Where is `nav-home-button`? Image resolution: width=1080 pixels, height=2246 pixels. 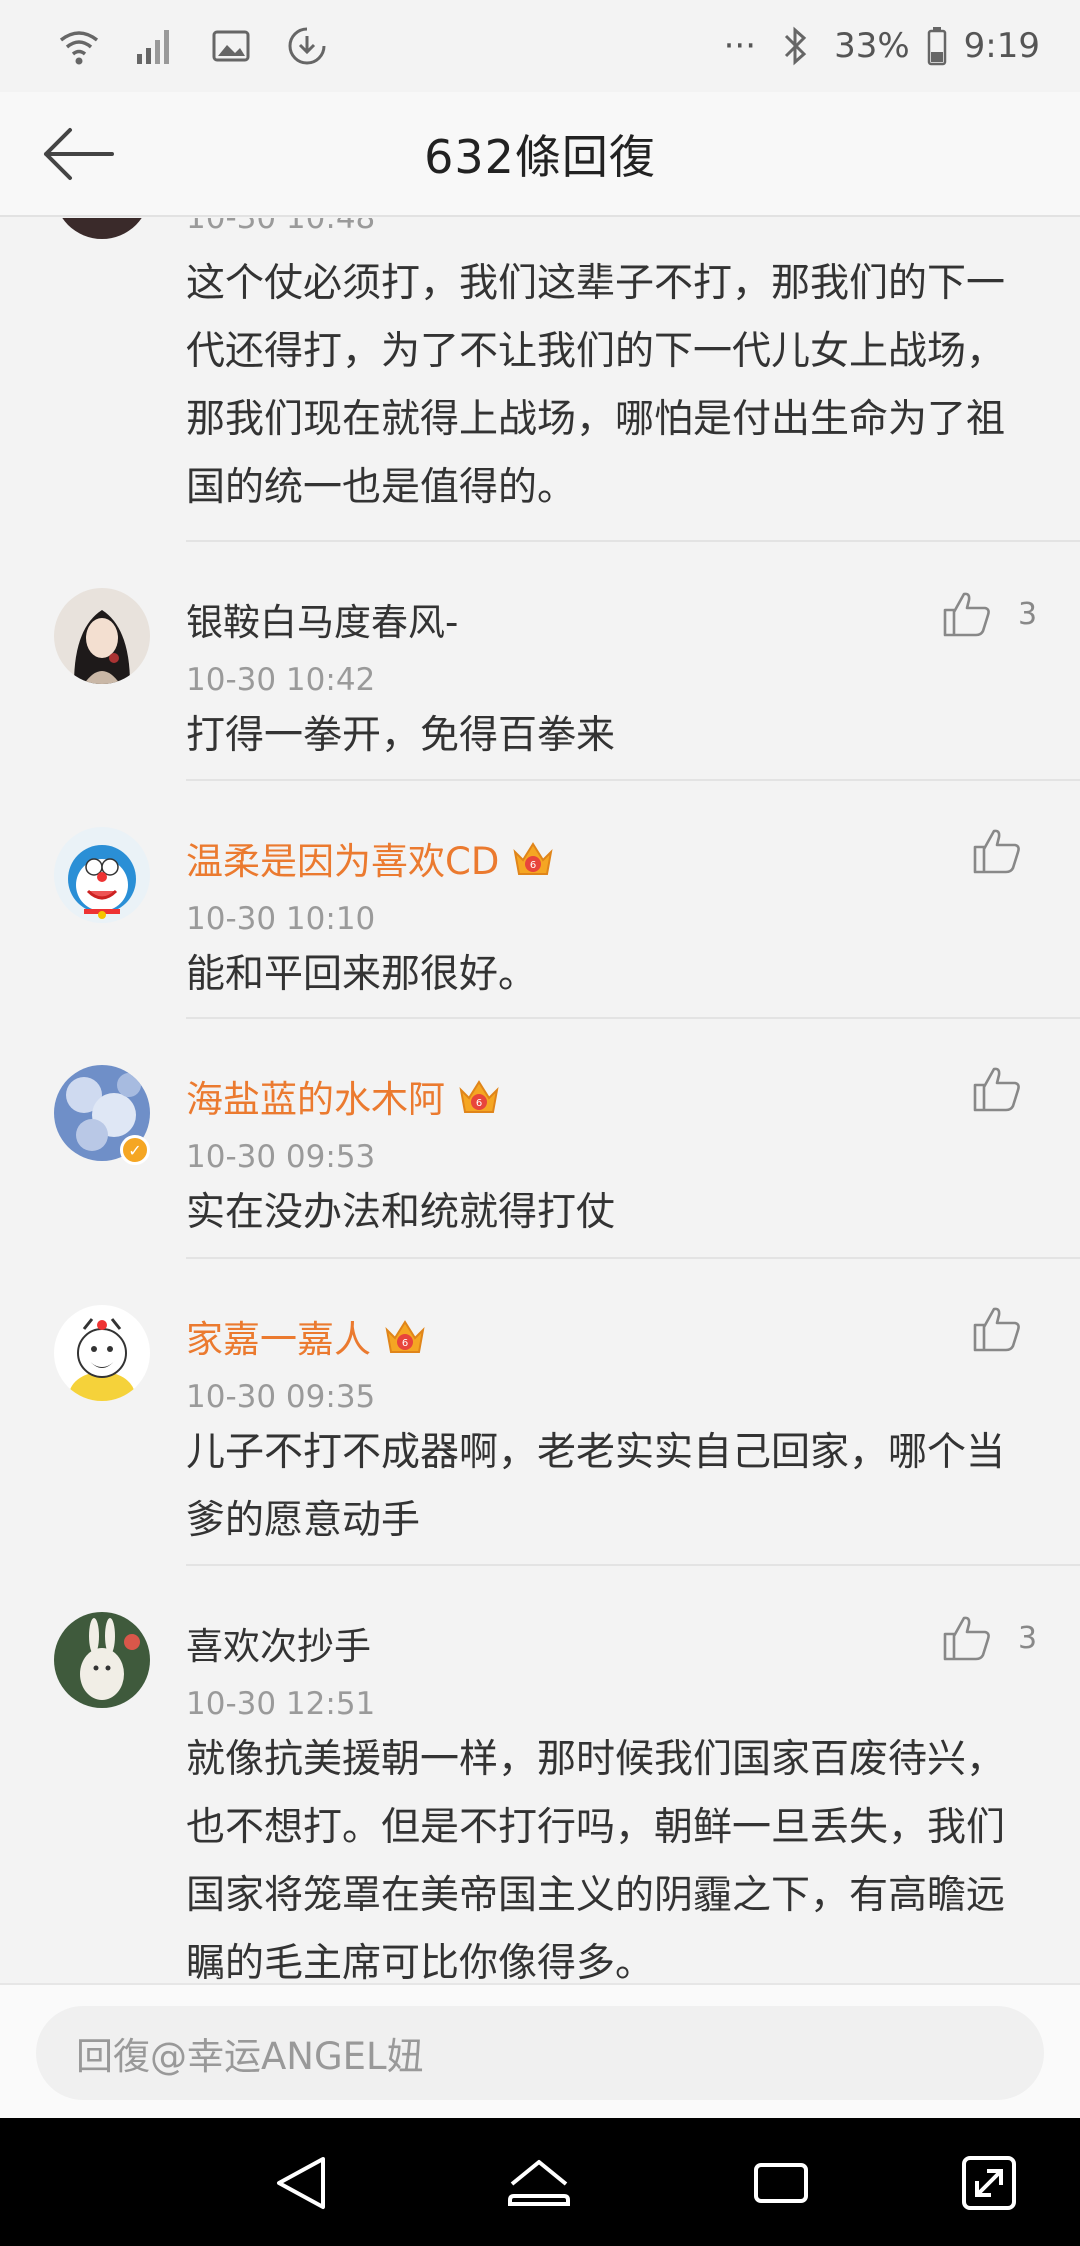
nav-home-button is located at coordinates (539, 2183).